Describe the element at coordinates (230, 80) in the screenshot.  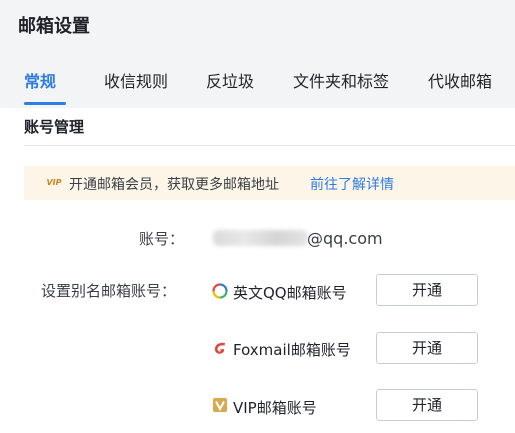
I see `tab-anti-spam: 反垃圾` at that location.